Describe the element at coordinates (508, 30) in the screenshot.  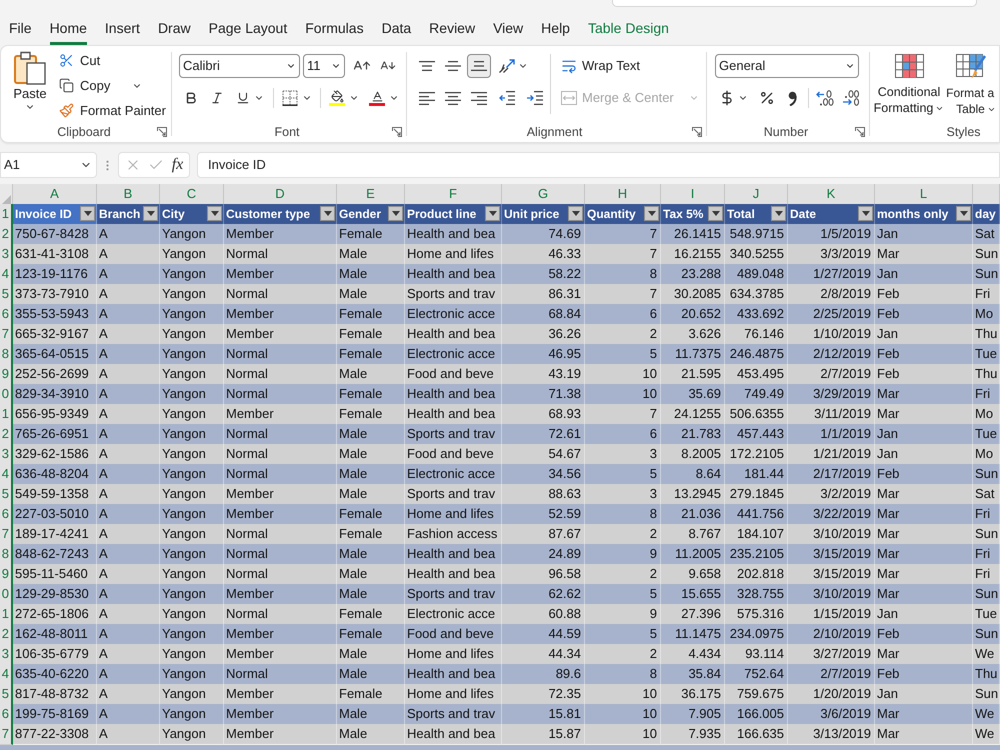
I see `ribbon-tab: View` at that location.